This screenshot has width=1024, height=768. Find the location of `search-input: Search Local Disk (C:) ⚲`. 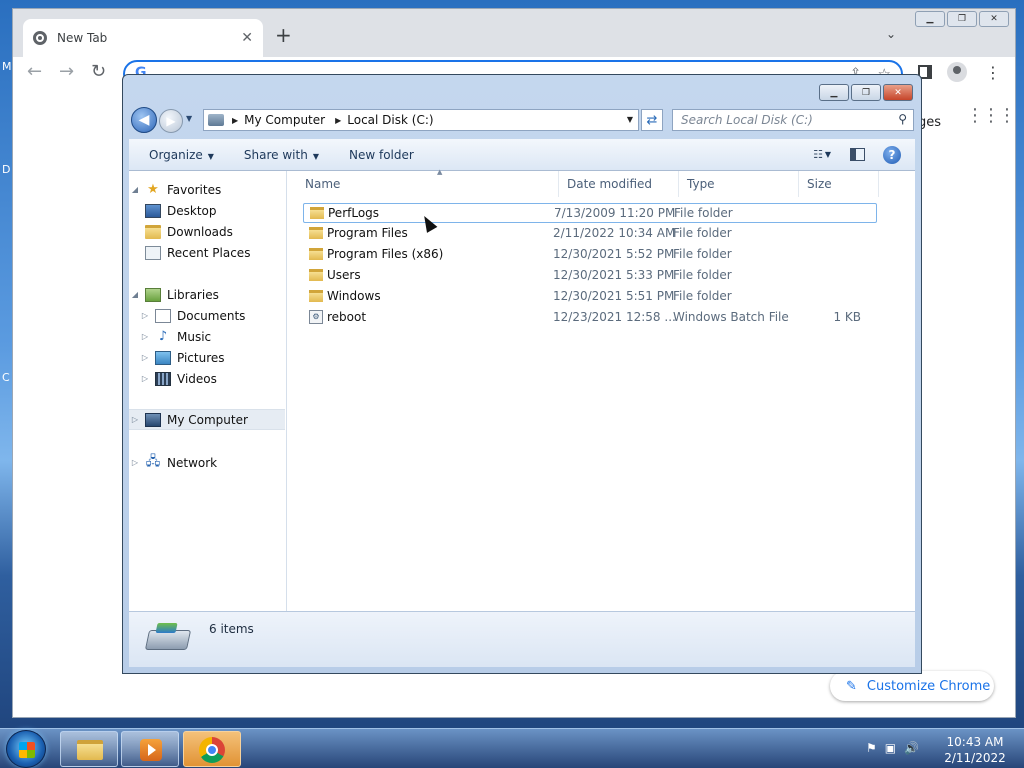

search-input: Search Local Disk (C:) ⚲ is located at coordinates (793, 120).